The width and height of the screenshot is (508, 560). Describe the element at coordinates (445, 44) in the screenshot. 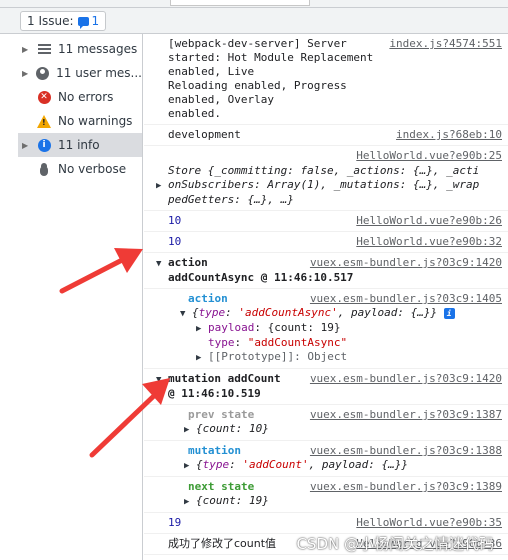

I see `source-link: index.js?4574:551` at that location.